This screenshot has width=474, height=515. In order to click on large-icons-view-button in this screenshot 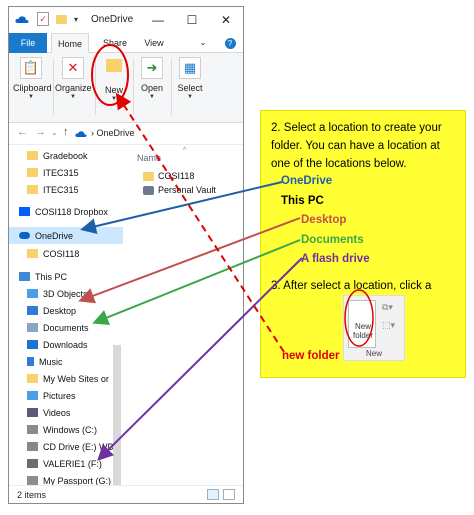, I will do `click(229, 494)`.